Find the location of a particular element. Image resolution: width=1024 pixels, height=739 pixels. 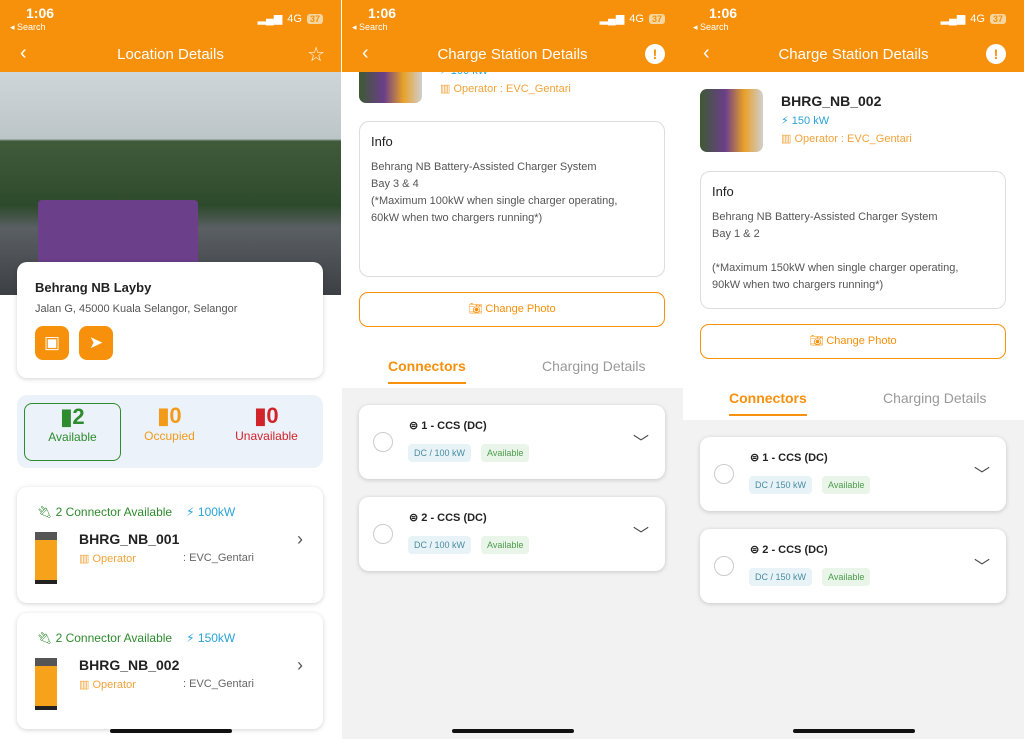

stat-available: ▮2 Available is located at coordinates (72, 432).